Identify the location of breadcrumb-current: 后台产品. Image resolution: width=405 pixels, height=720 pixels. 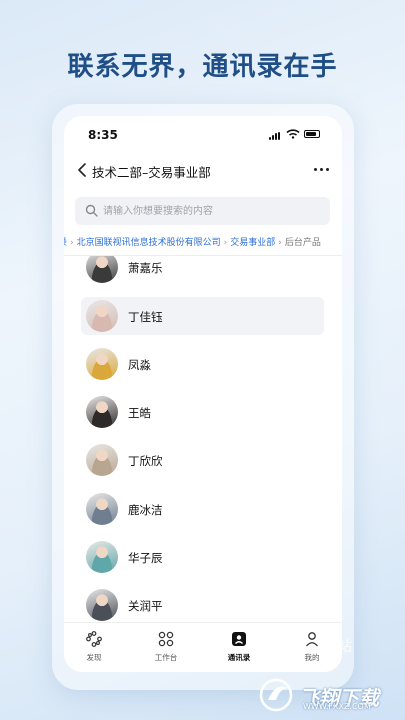
(302, 243).